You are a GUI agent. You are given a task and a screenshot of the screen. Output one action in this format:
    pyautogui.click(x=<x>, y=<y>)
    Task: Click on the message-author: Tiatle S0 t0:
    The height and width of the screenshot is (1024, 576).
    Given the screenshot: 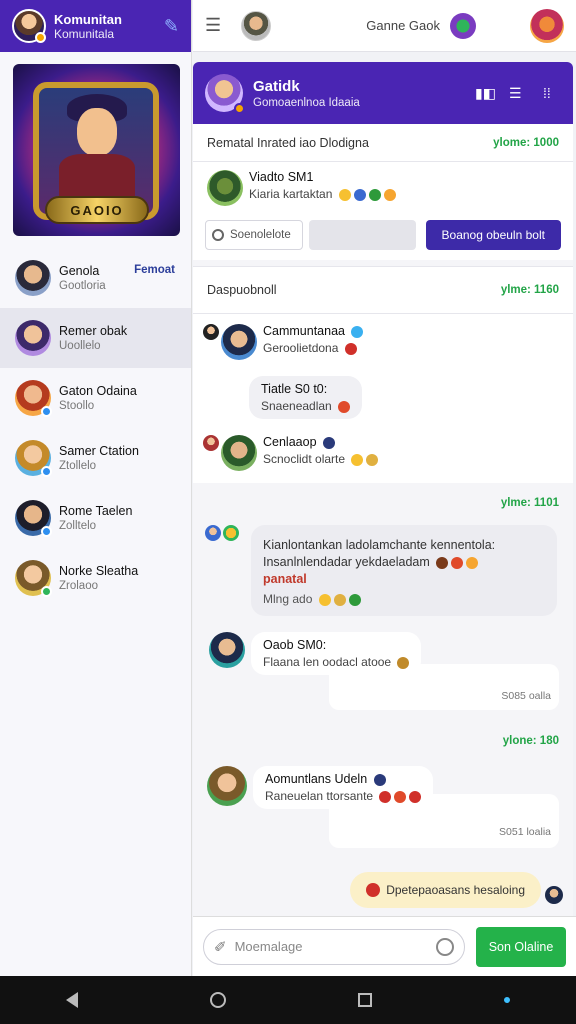 What is the action you would take?
    pyautogui.click(x=294, y=389)
    